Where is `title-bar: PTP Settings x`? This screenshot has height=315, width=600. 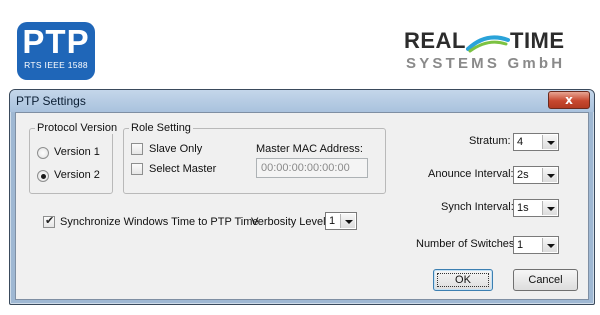 title-bar: PTP Settings x is located at coordinates (302, 101).